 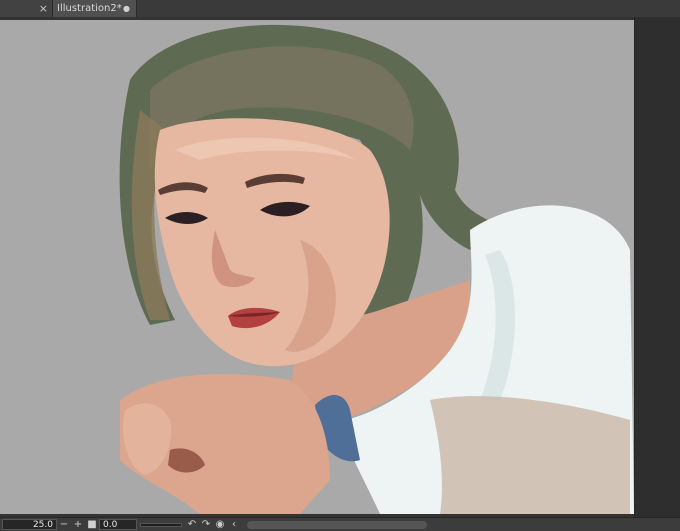 I want to click on zoom-out-icon: −, so click(x=64, y=525).